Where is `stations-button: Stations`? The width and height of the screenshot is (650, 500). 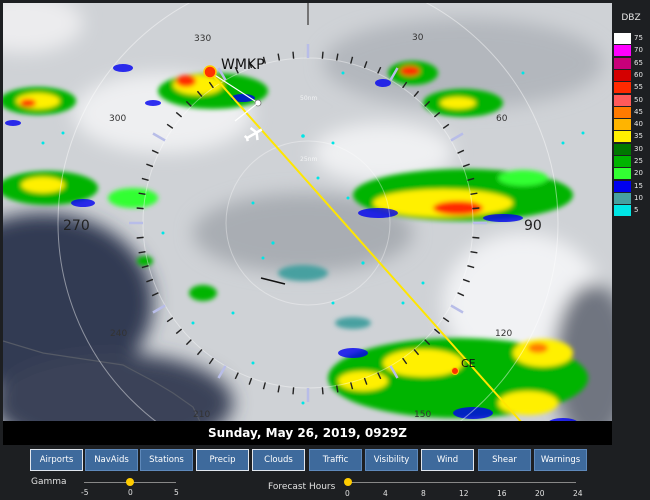 stations-button: Stations is located at coordinates (166, 460).